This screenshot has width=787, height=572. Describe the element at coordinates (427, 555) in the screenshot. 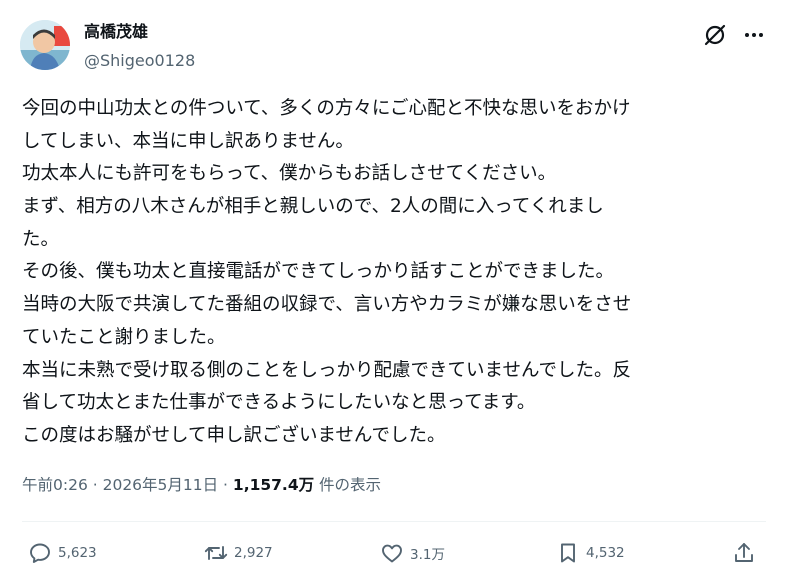

I see `like-count: 3.1万` at that location.